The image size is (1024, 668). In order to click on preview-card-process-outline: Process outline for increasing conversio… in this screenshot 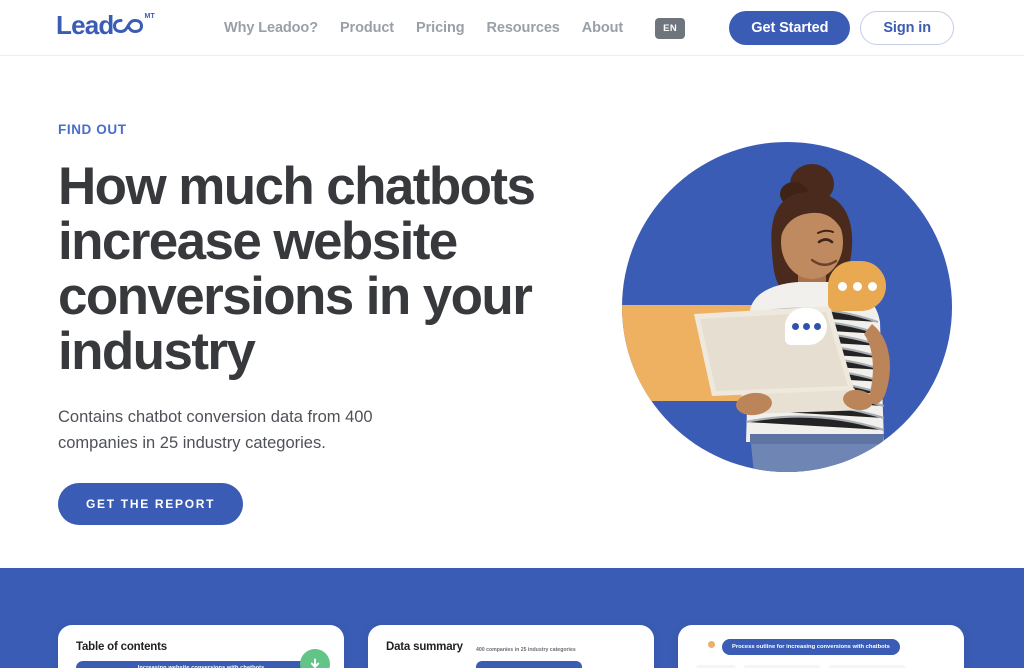, I will do `click(821, 646)`.